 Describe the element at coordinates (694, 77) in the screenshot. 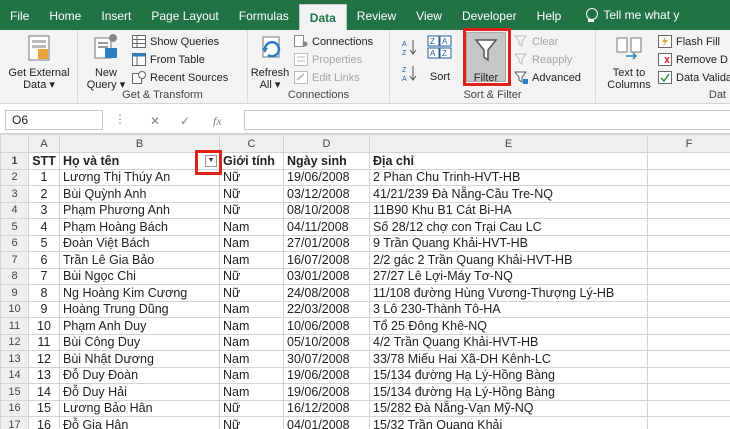

I see `data-validation-button: Data Valida` at that location.